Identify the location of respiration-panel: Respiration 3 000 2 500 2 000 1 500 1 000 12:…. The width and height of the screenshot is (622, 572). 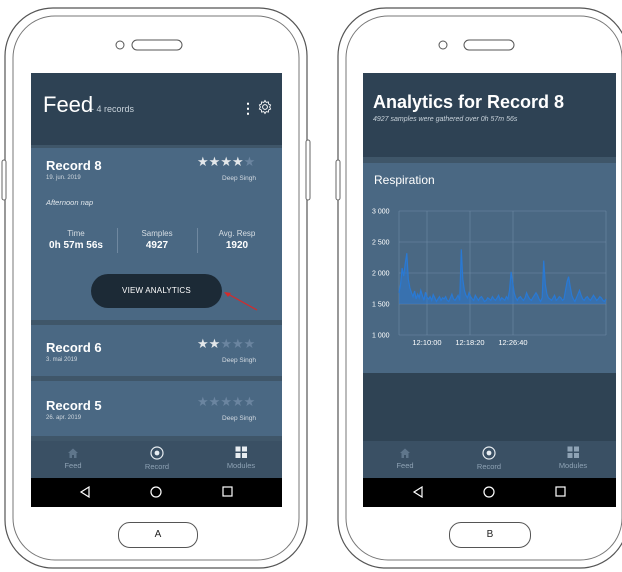
(489, 268).